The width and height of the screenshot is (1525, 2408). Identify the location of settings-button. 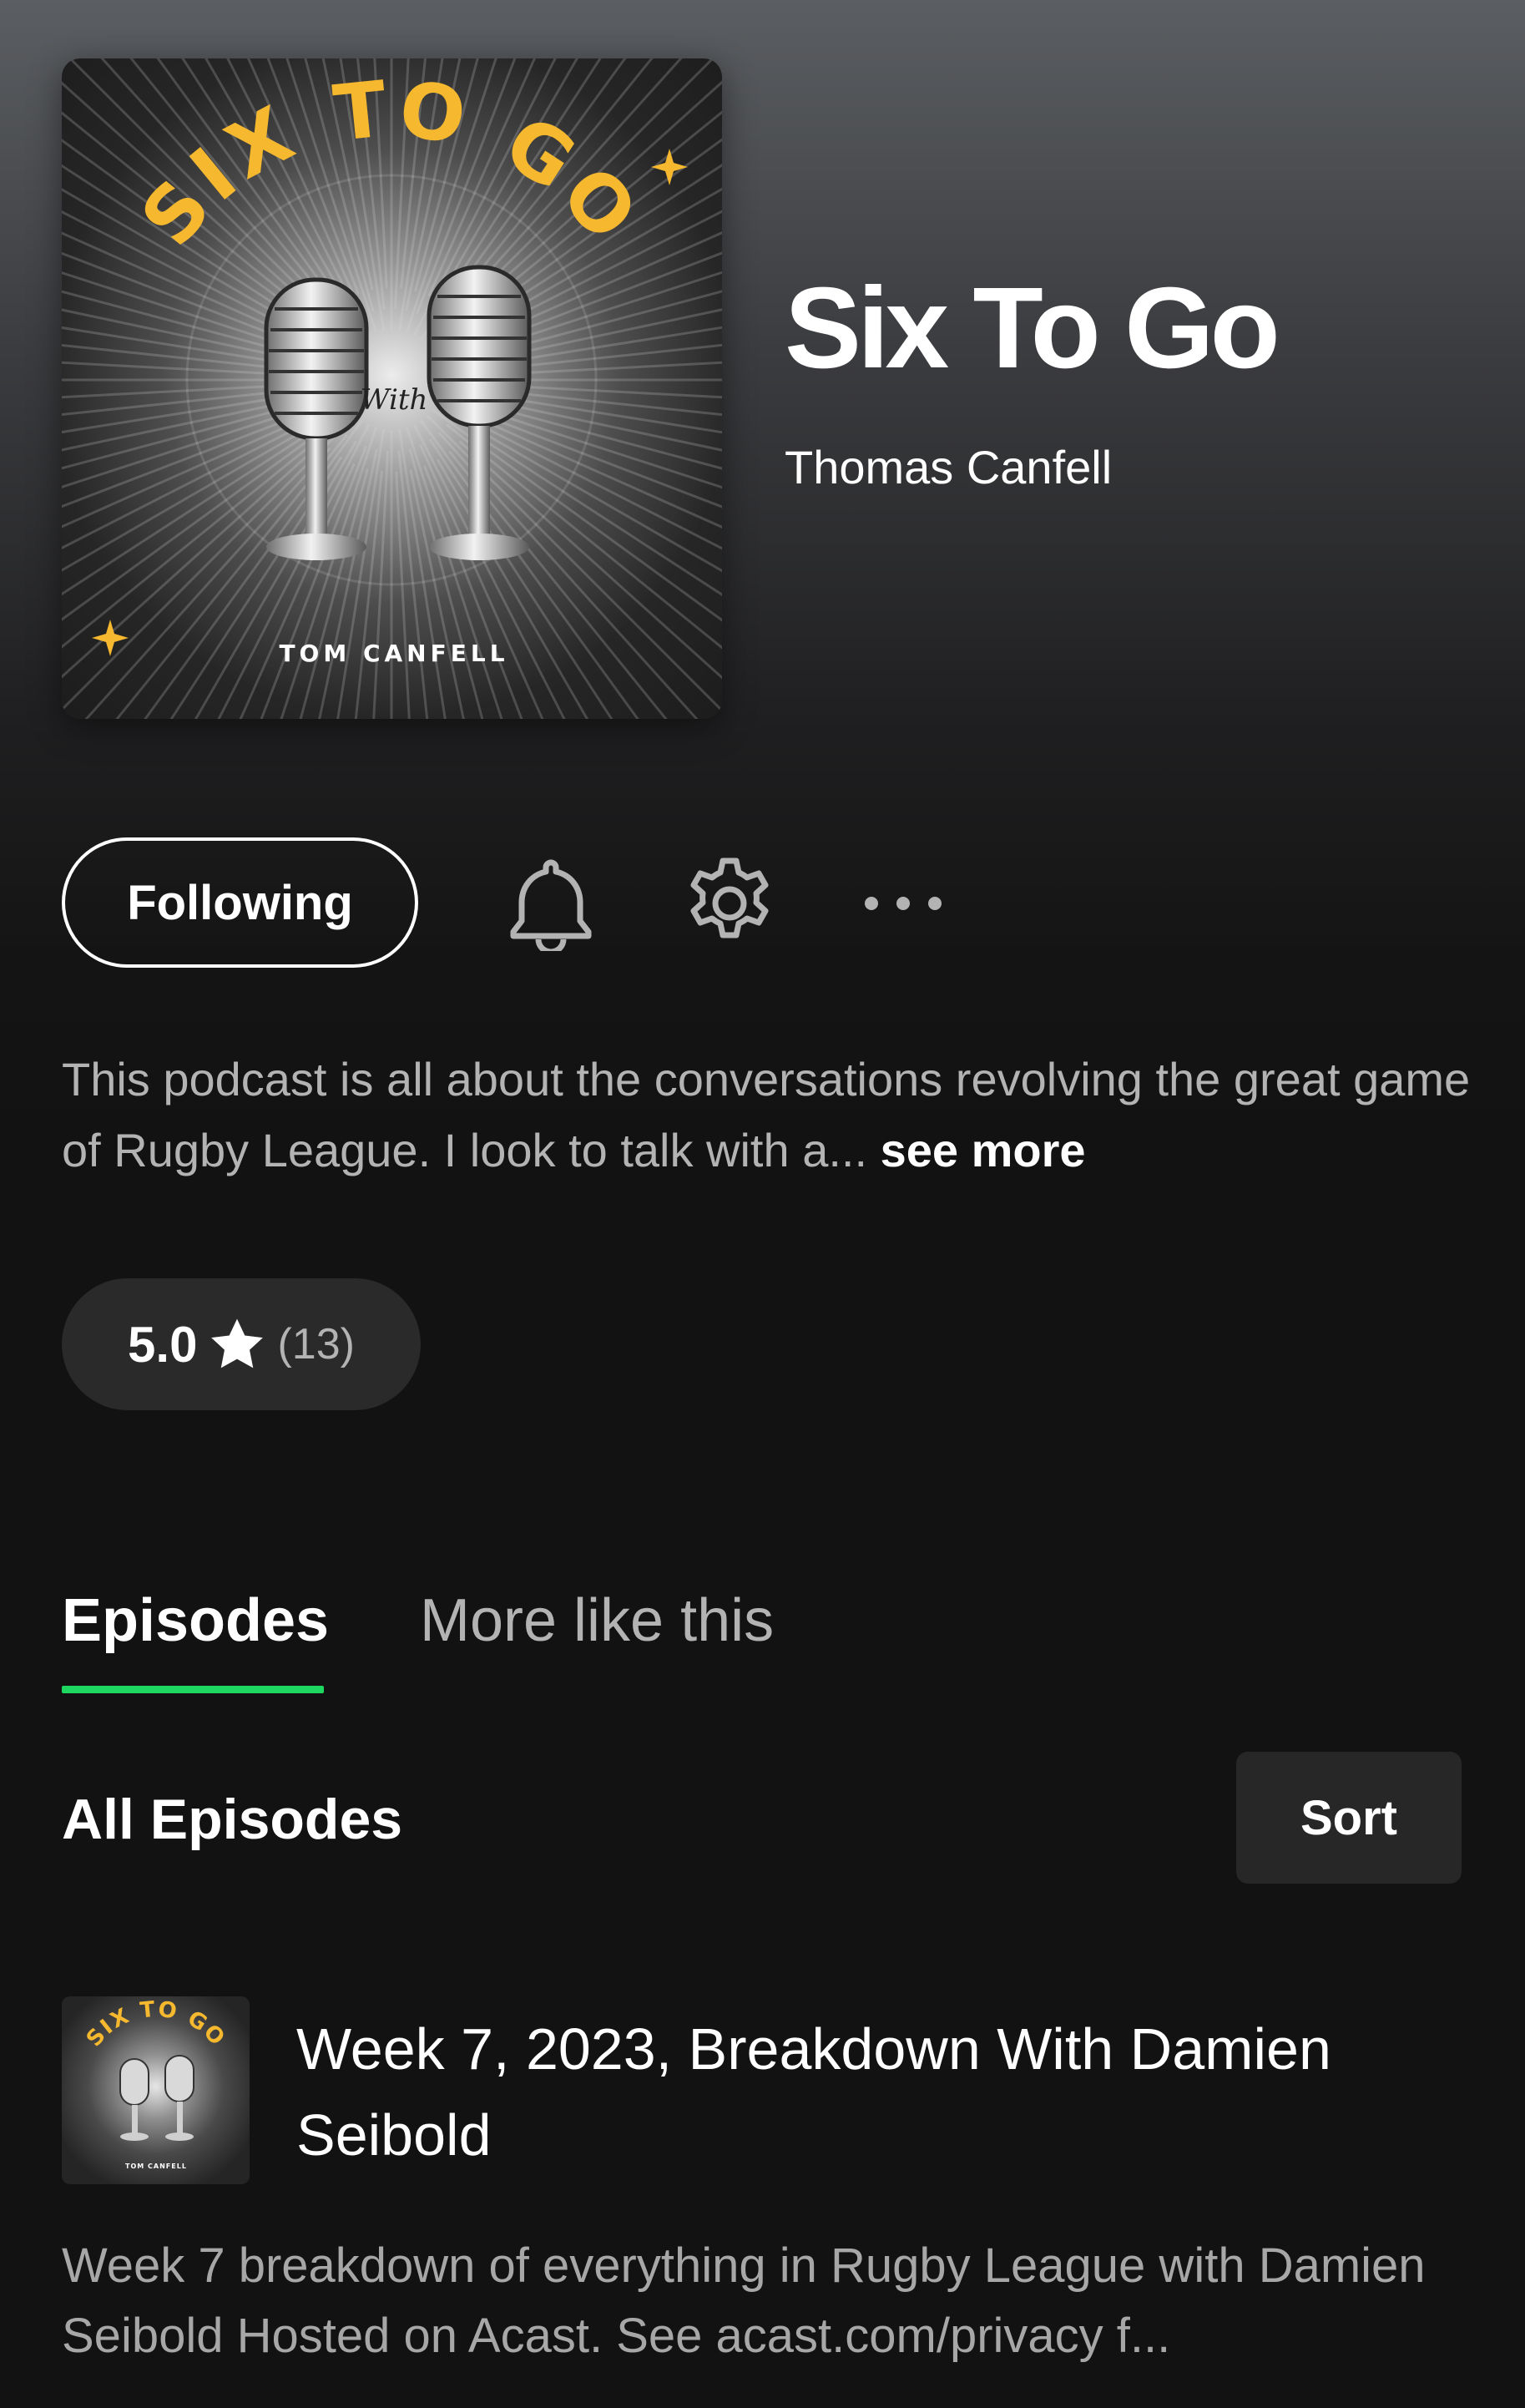
(729, 903).